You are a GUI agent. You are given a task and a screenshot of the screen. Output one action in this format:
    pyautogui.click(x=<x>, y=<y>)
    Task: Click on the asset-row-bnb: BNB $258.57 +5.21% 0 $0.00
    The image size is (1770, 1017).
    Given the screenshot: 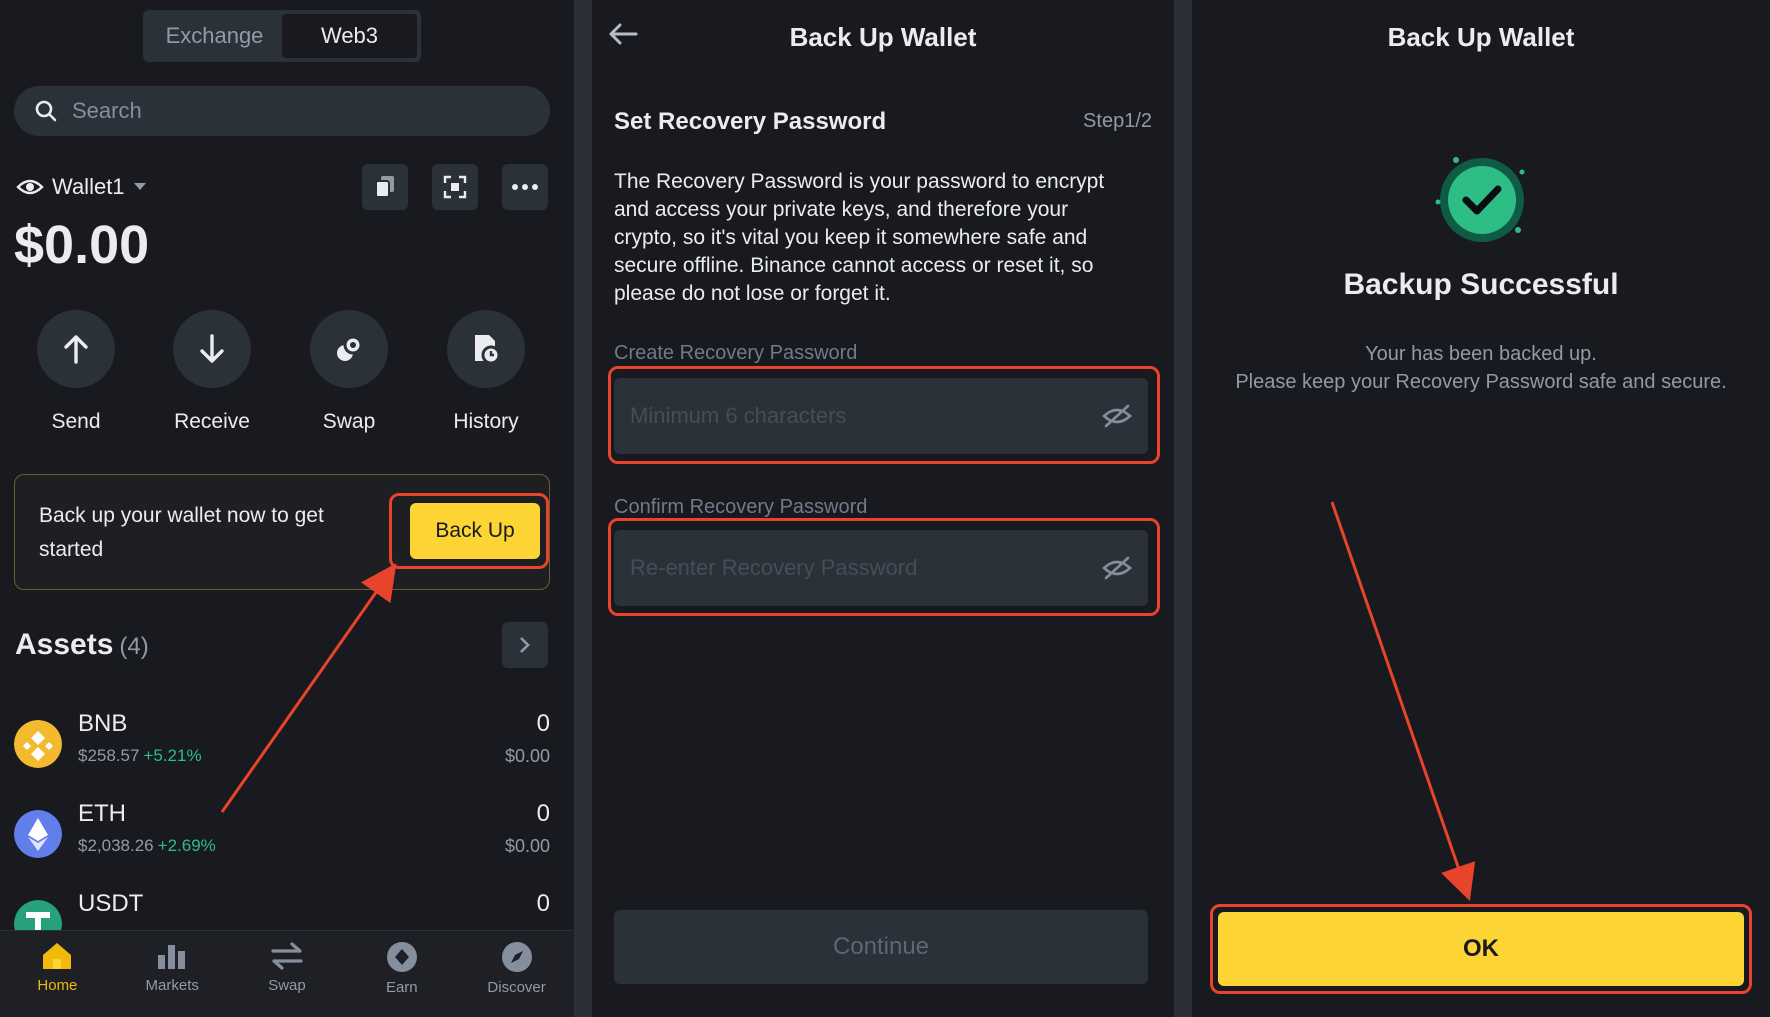 What is the action you would take?
    pyautogui.click(x=282, y=745)
    